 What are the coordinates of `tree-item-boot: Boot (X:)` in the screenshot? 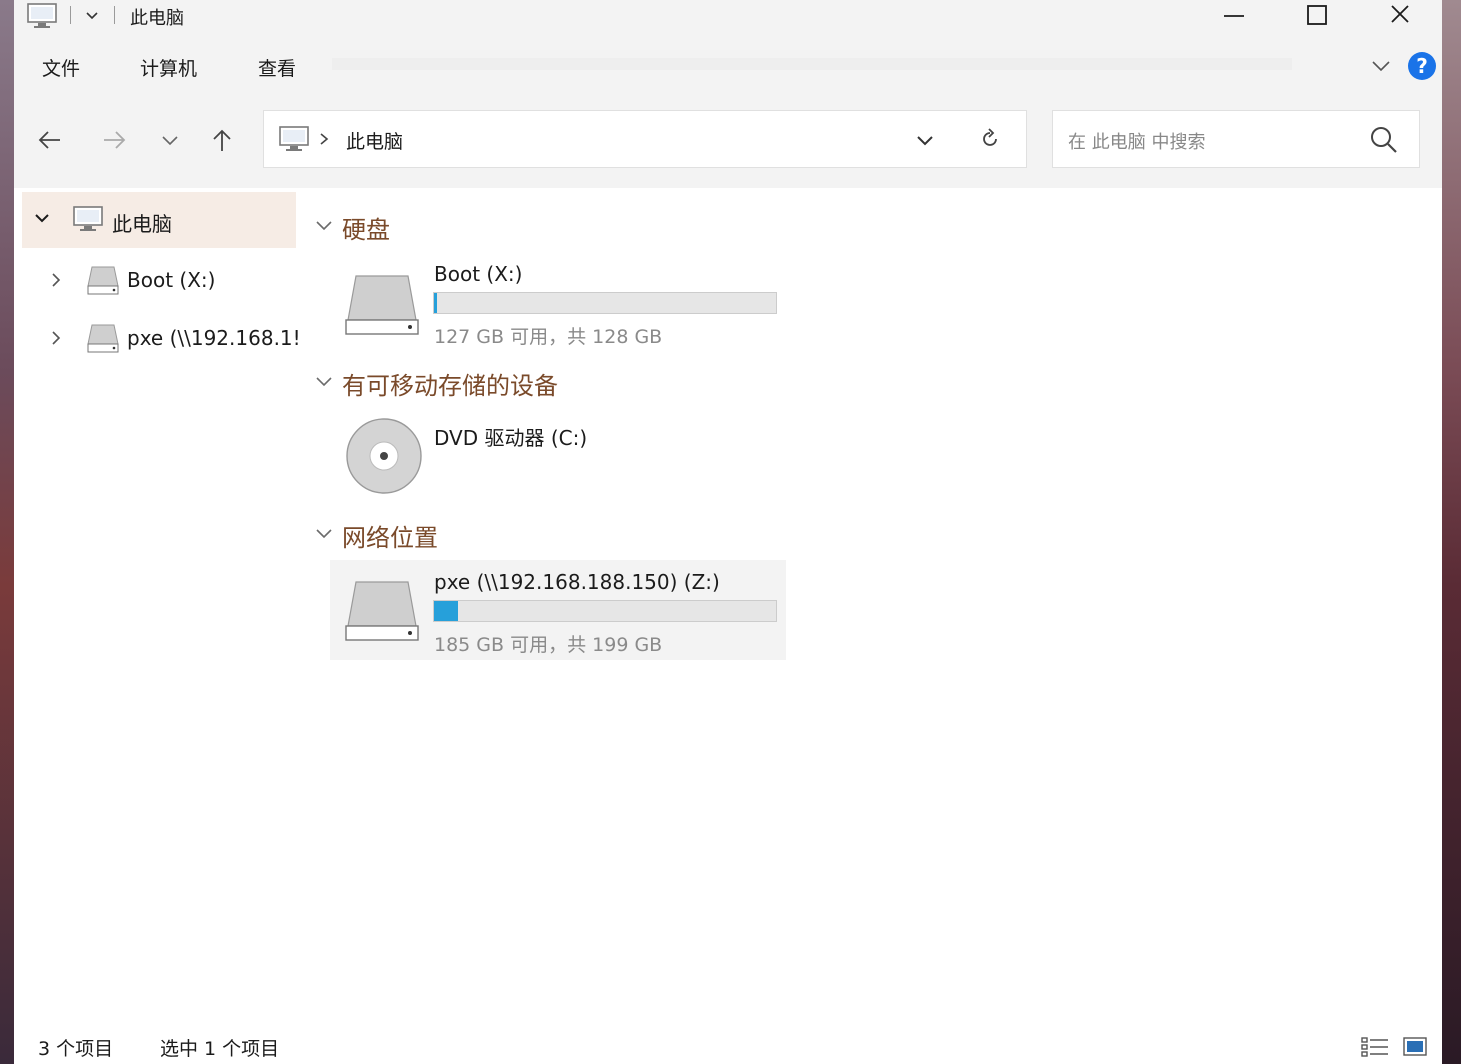 It's located at (158, 280).